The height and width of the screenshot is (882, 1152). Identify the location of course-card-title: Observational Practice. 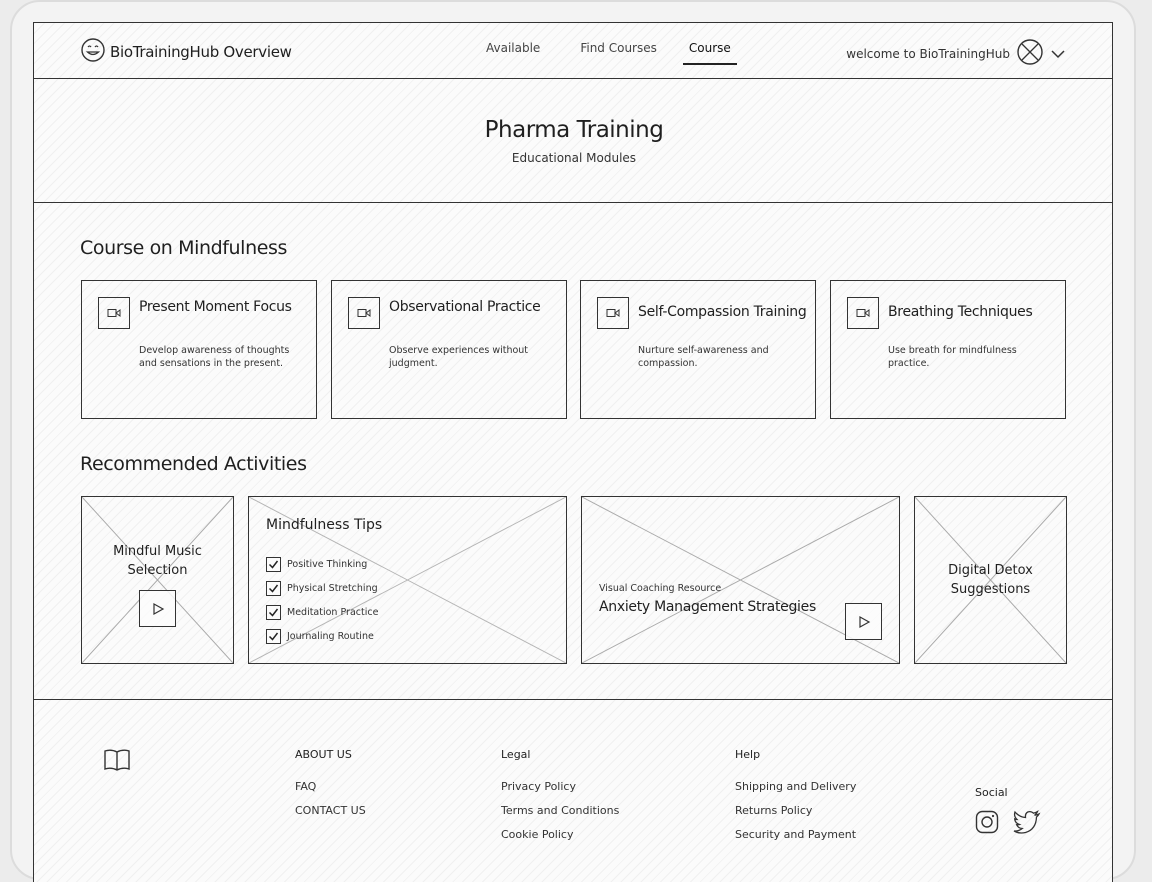
(465, 307).